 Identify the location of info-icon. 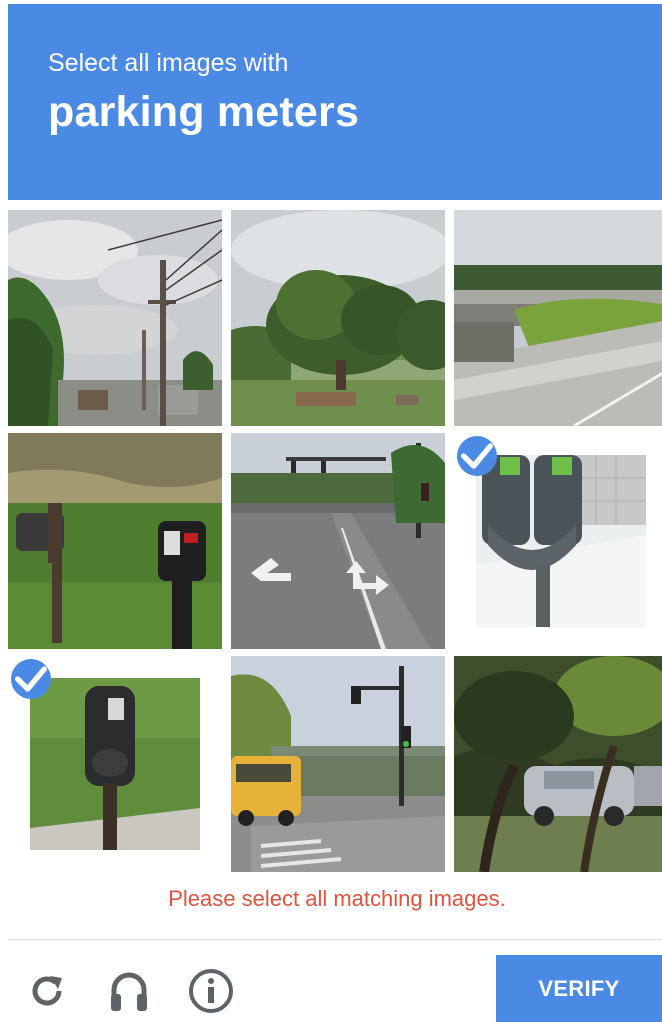
(211, 991).